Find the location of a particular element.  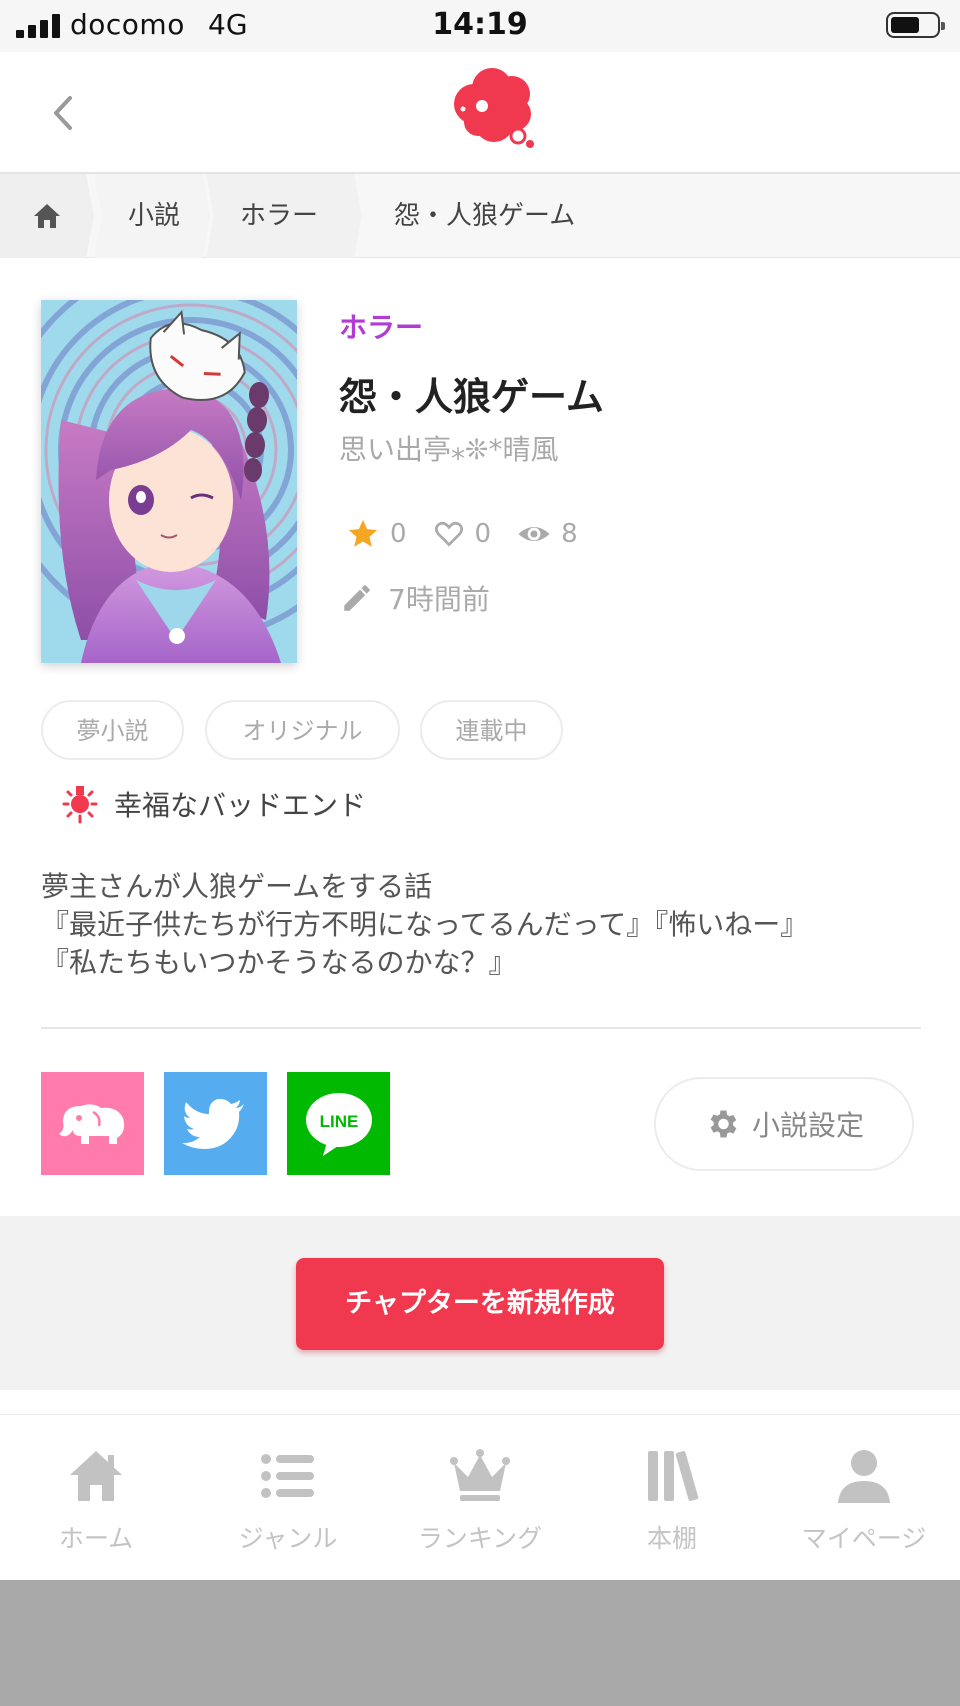

person-icon is located at coordinates (864, 1476).